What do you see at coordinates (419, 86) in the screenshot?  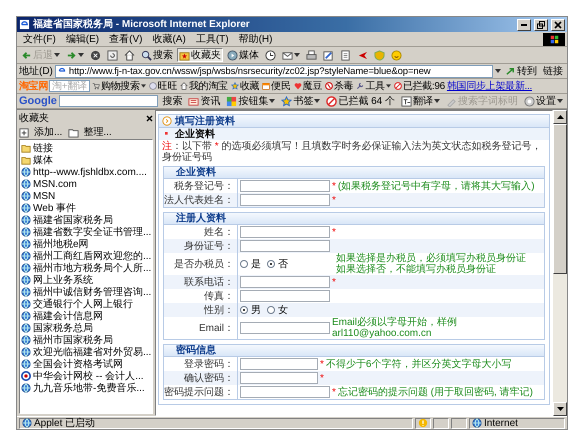 I see `toolbar-button: 已拦截:96` at bounding box center [419, 86].